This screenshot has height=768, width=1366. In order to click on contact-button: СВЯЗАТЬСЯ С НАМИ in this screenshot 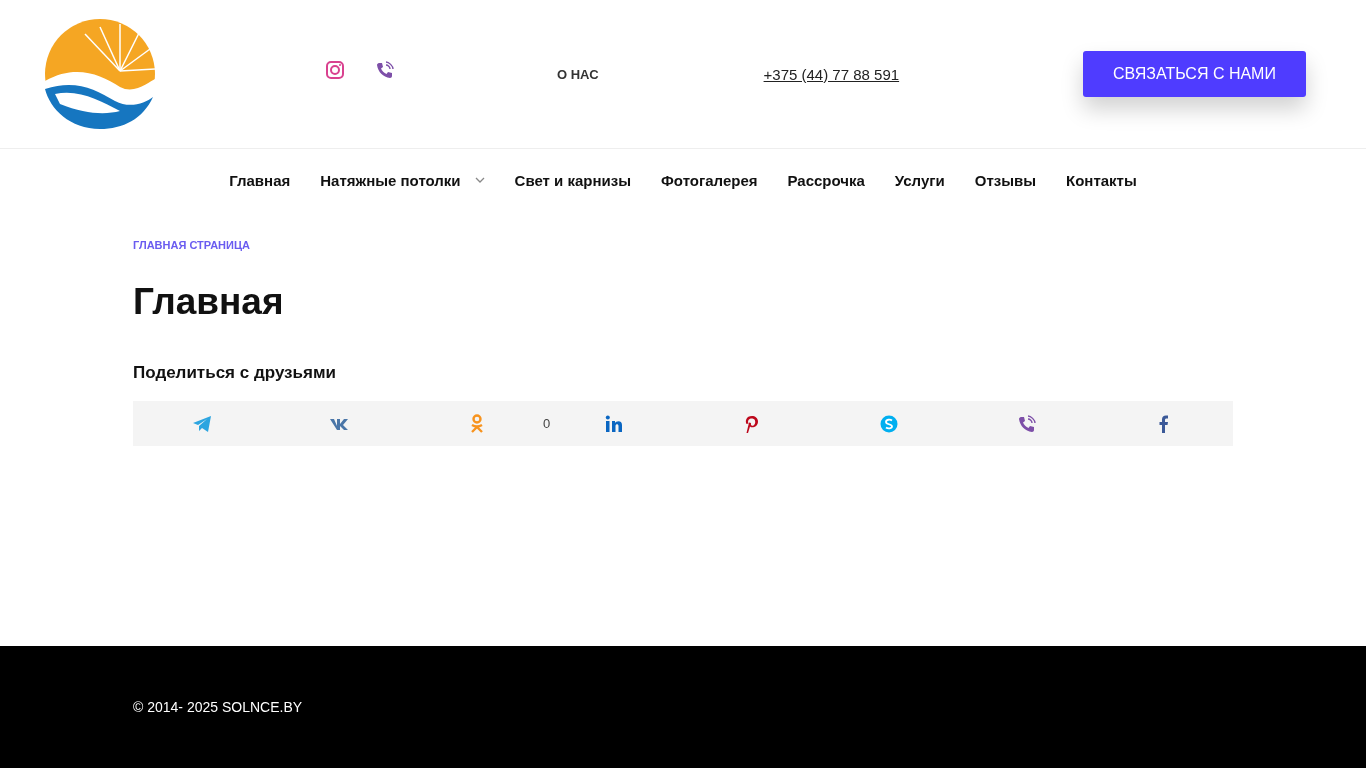, I will do `click(1194, 74)`.